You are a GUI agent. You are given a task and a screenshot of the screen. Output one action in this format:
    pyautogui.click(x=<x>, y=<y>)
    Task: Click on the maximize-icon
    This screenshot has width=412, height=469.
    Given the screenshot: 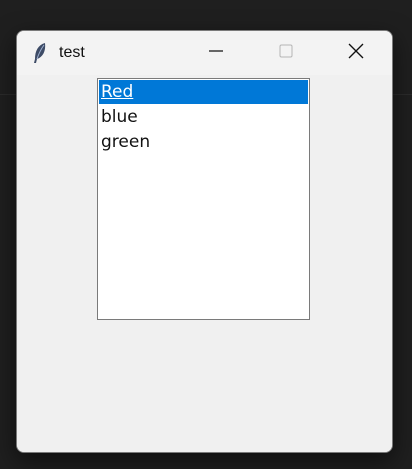 What is the action you would take?
    pyautogui.click(x=286, y=53)
    